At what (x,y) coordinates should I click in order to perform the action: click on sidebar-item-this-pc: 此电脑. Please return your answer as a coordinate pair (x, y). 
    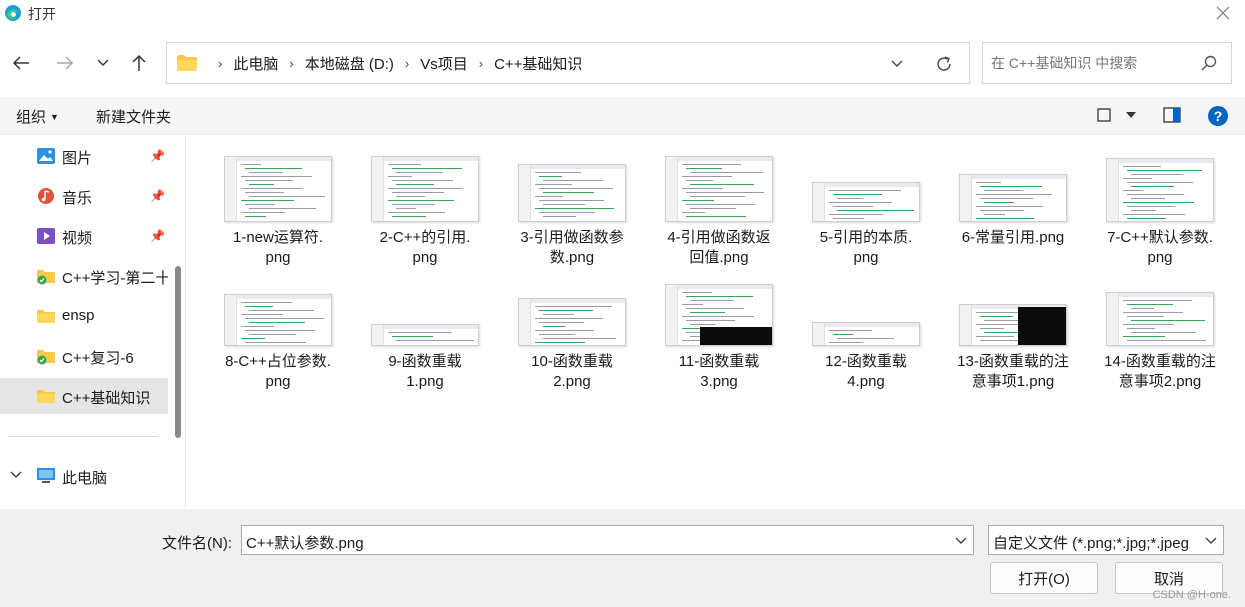
    Looking at the image, I should click on (84, 476).